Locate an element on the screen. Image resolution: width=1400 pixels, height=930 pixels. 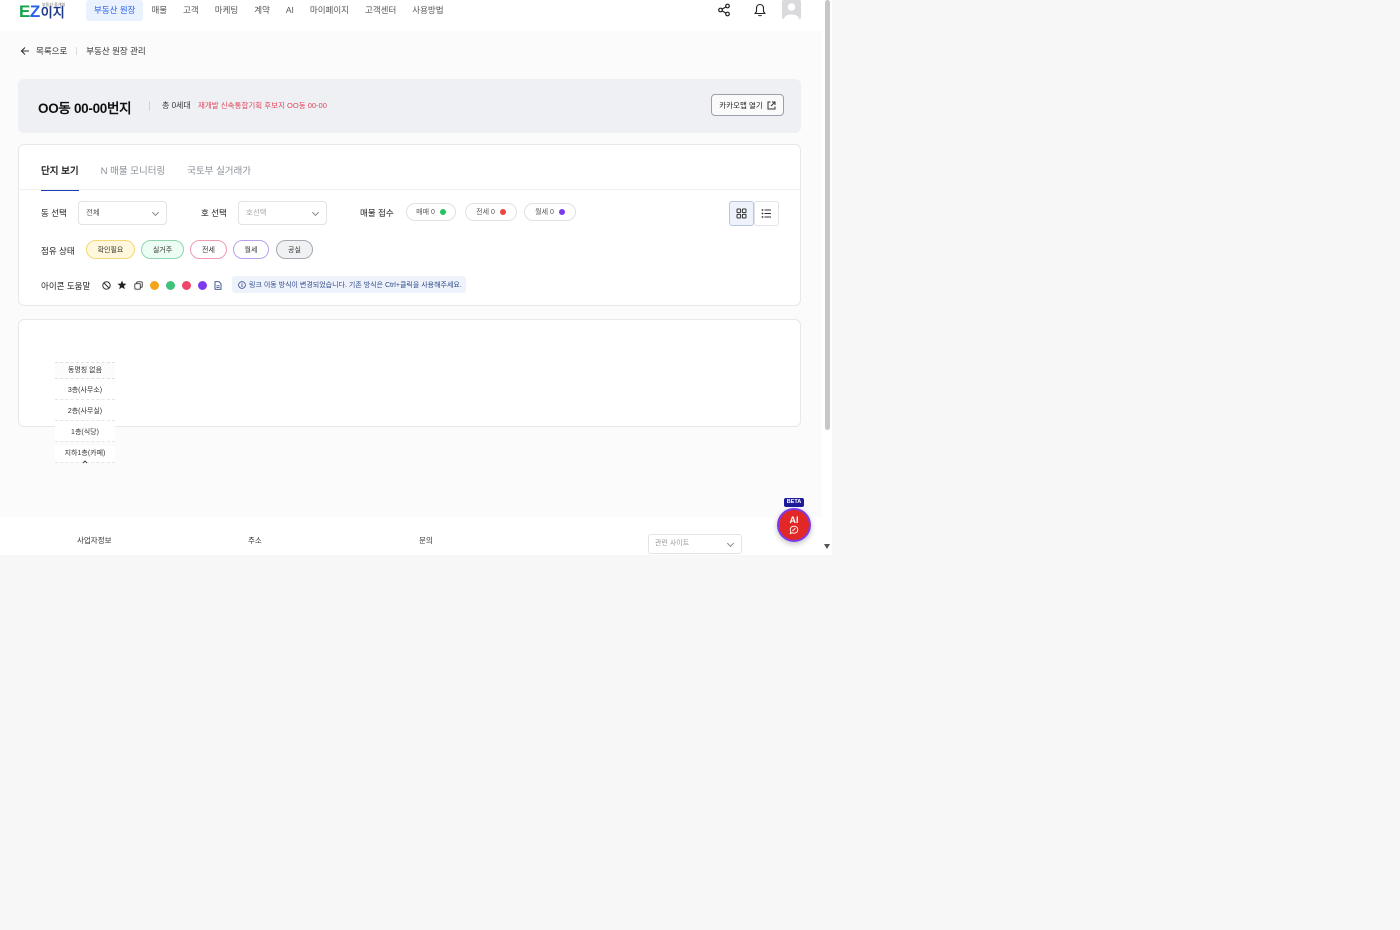
logo-ez: EZ is located at coordinates (29, 11).